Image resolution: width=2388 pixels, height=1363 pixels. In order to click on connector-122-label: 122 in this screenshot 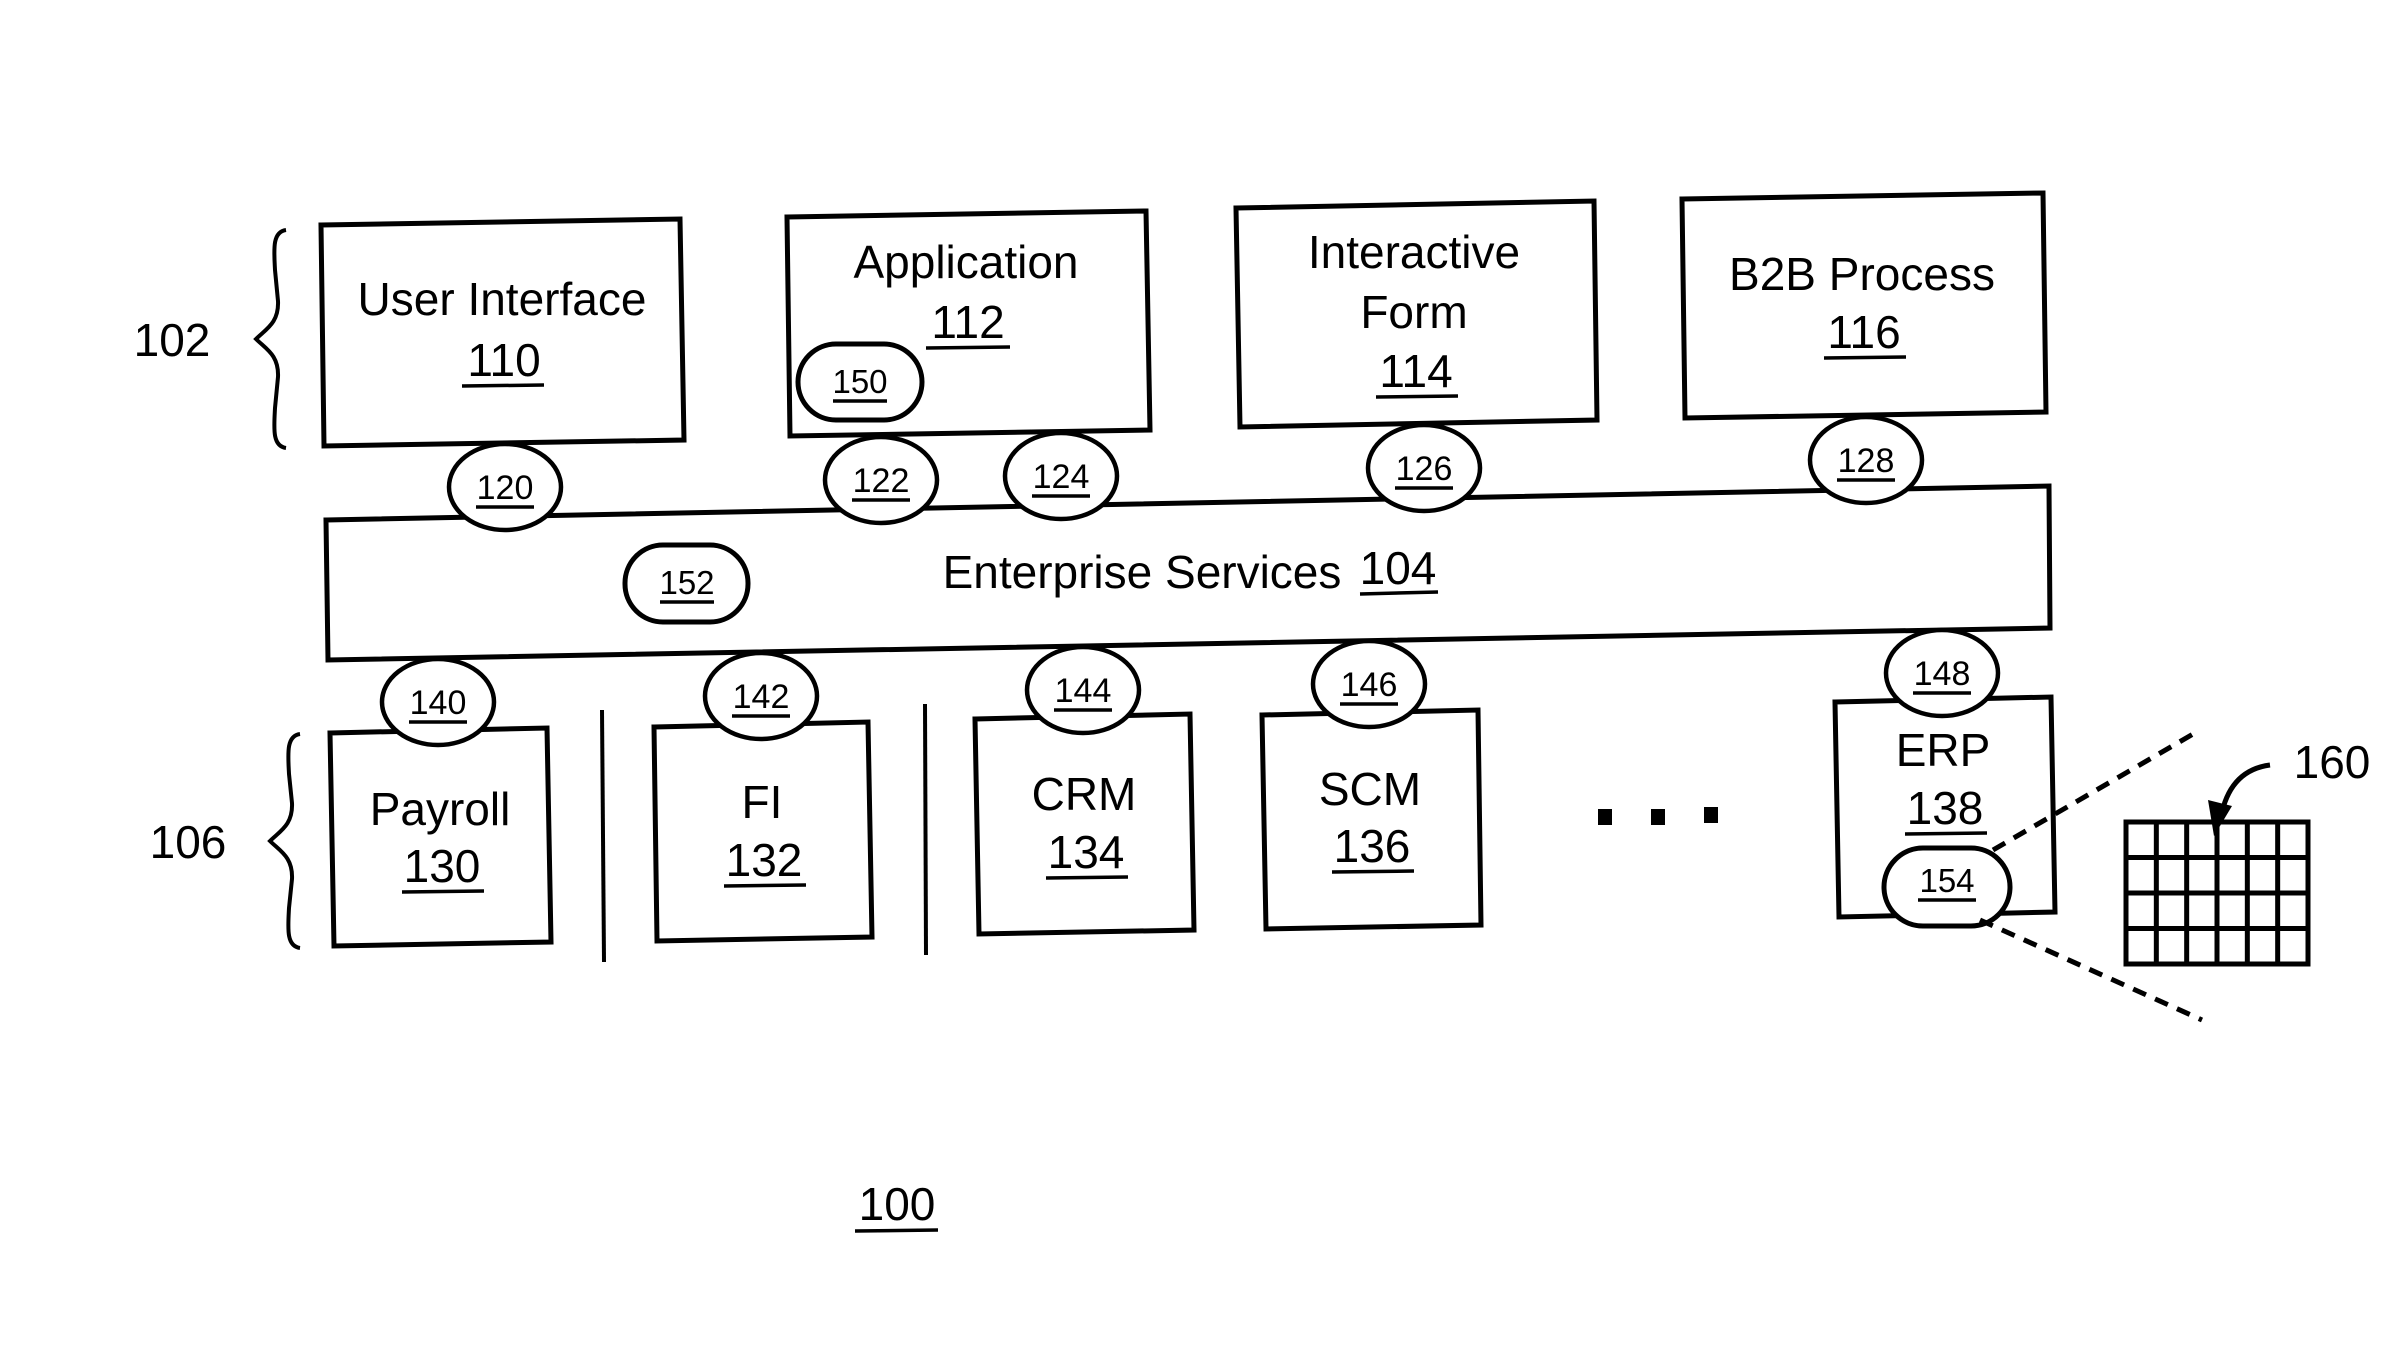, I will do `click(881, 481)`.